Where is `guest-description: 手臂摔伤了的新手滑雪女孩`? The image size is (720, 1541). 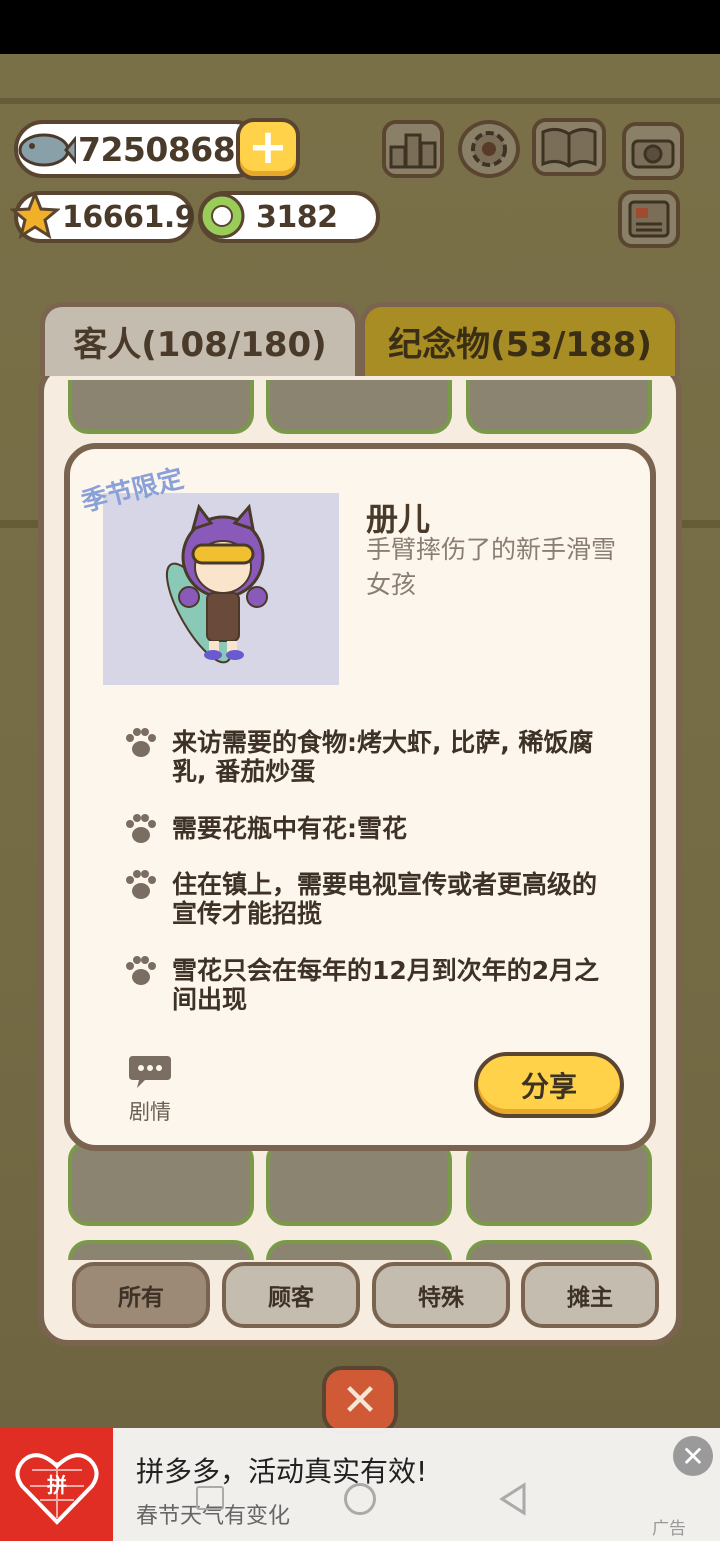
guest-description: 手臂摔伤了的新手滑雪女孩 is located at coordinates (491, 567).